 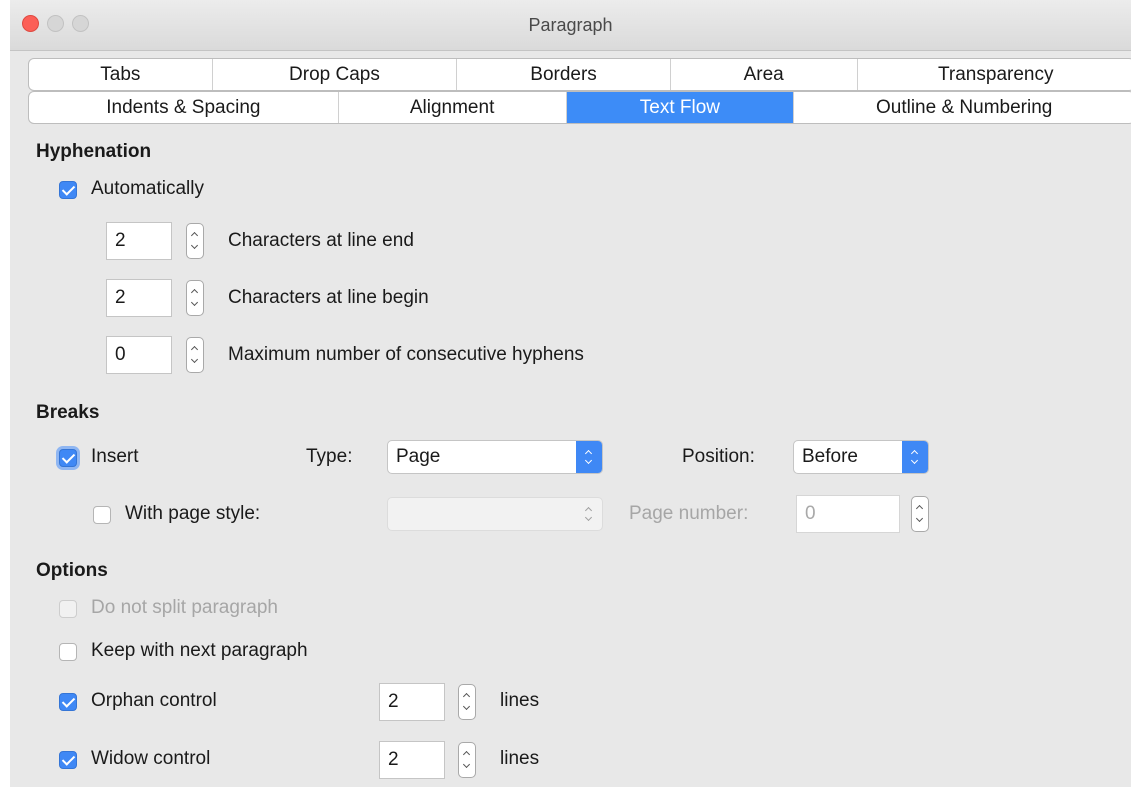 I want to click on max-hyphens-input: 0, so click(x=139, y=355).